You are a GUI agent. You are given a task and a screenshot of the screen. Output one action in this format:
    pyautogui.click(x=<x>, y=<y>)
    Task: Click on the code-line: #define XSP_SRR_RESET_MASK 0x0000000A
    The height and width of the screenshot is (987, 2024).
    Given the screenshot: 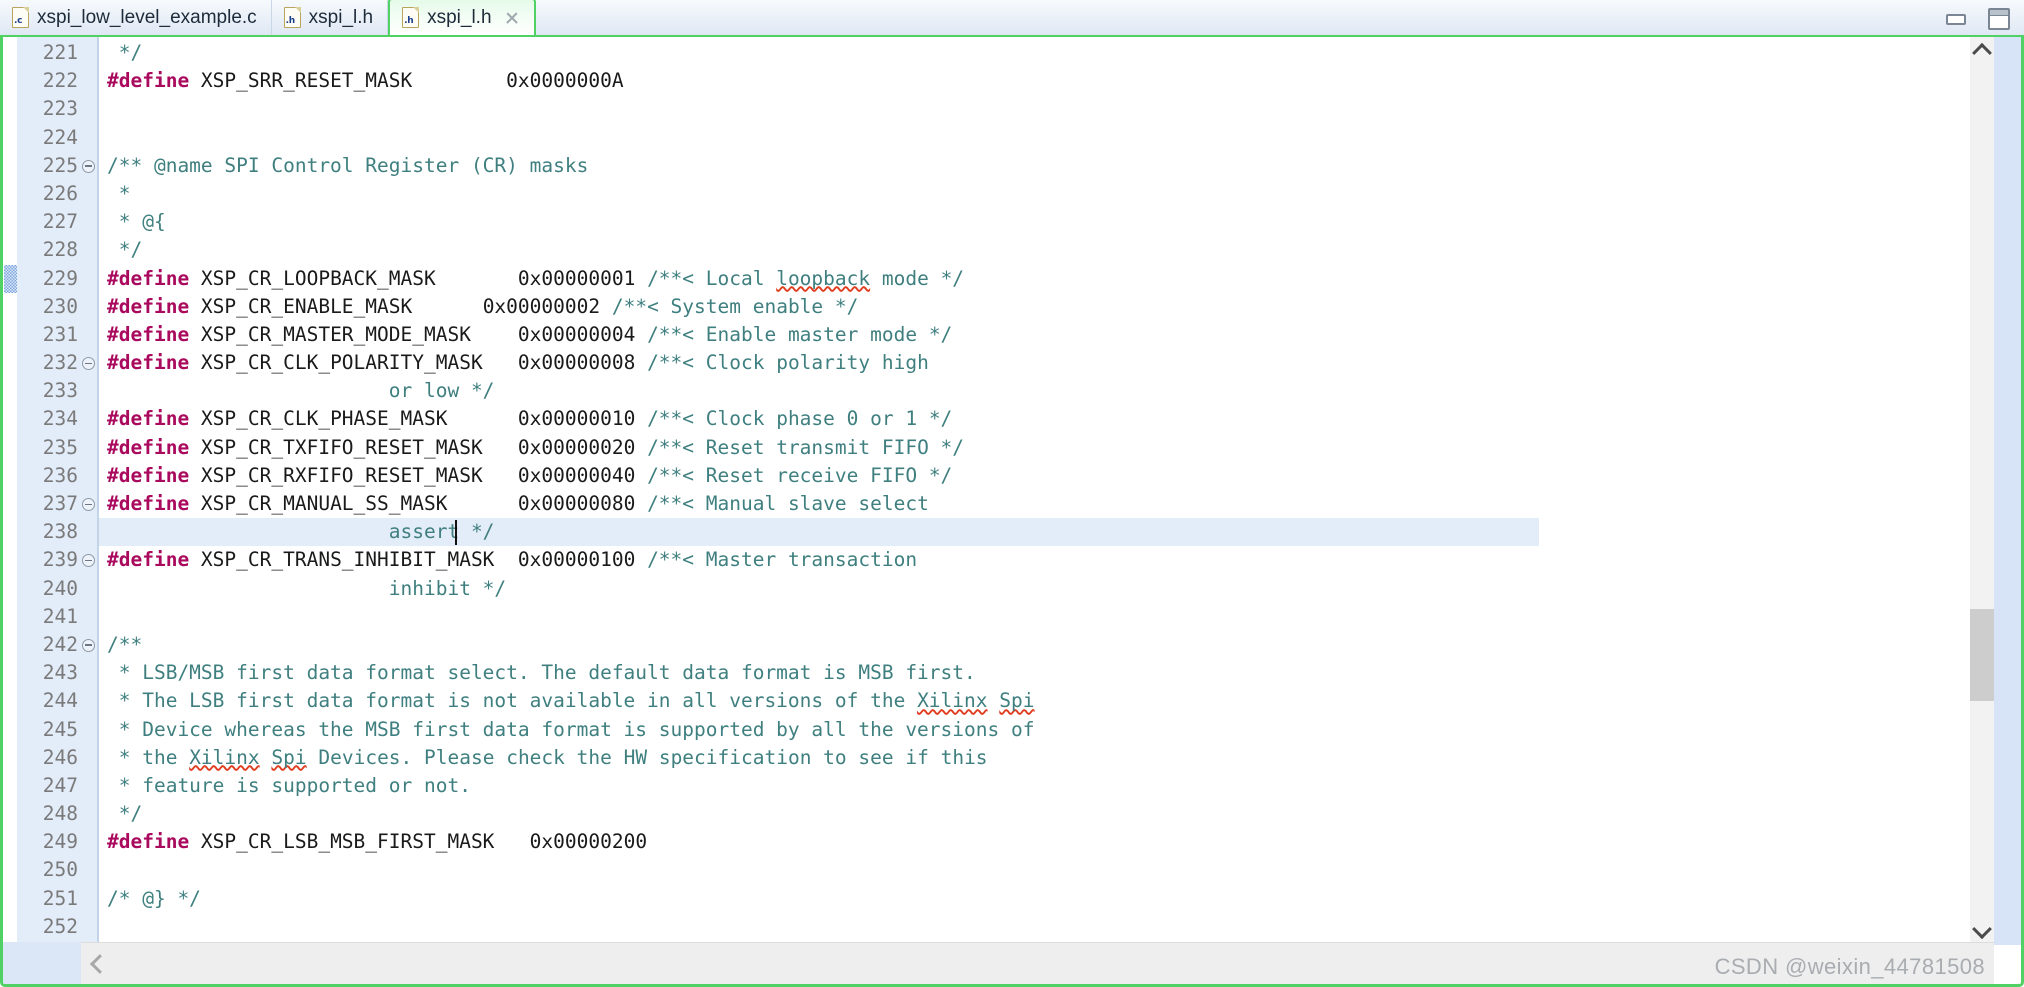 What is the action you would take?
    pyautogui.click(x=1060, y=81)
    